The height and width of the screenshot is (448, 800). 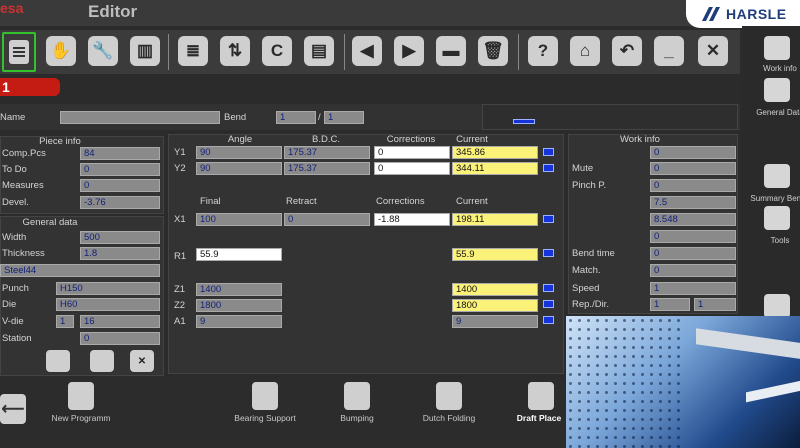 I want to click on database-button: ≣, so click(x=193, y=51).